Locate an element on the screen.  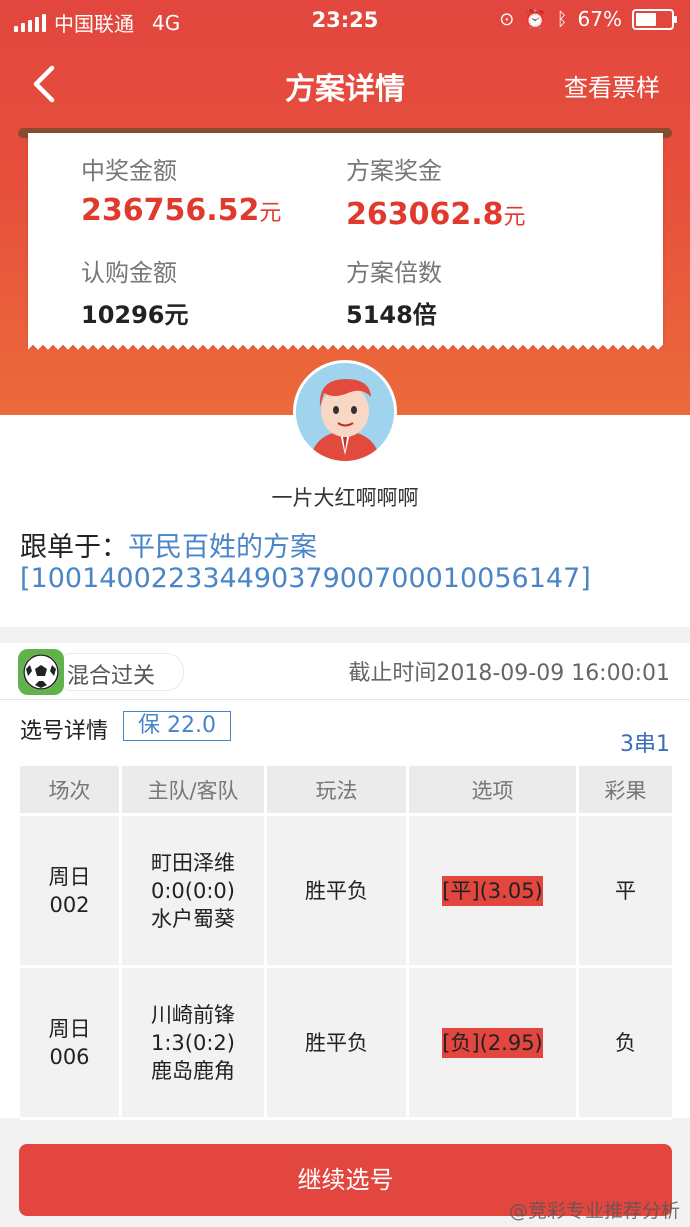
option-tag: [平] is located at coordinates (461, 890).